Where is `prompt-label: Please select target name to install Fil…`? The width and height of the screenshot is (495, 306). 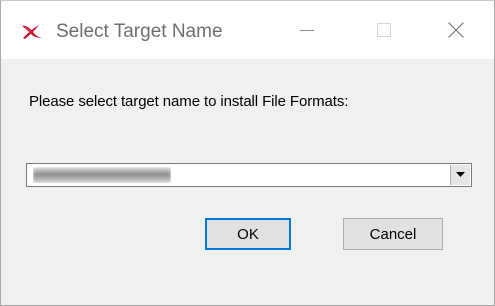
prompt-label: Please select target name to install Fil… is located at coordinates (189, 101).